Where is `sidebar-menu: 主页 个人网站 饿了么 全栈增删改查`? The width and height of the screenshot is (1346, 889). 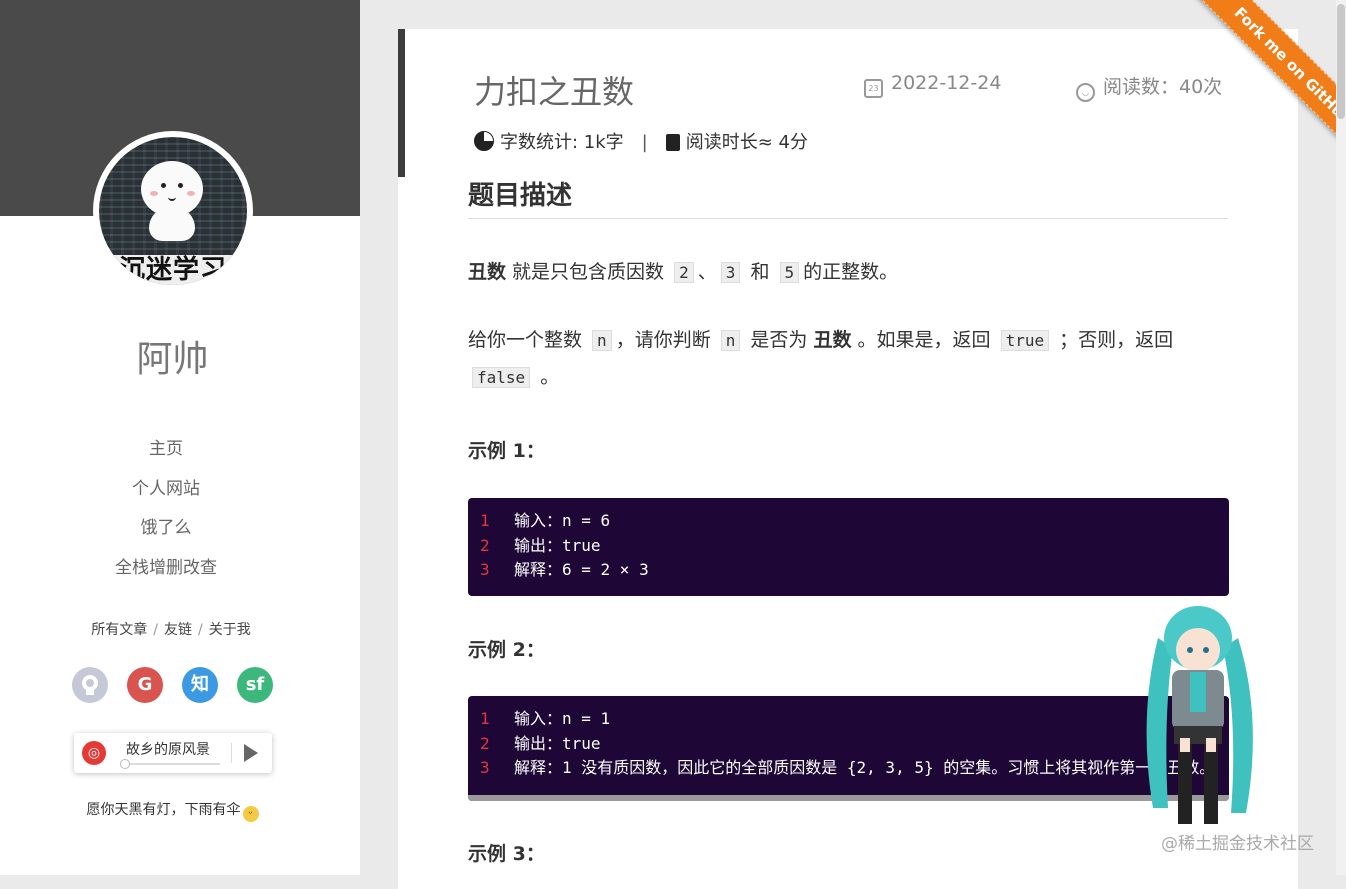
sidebar-menu: 主页 个人网站 饿了么 全栈增删改查 is located at coordinates (166, 515).